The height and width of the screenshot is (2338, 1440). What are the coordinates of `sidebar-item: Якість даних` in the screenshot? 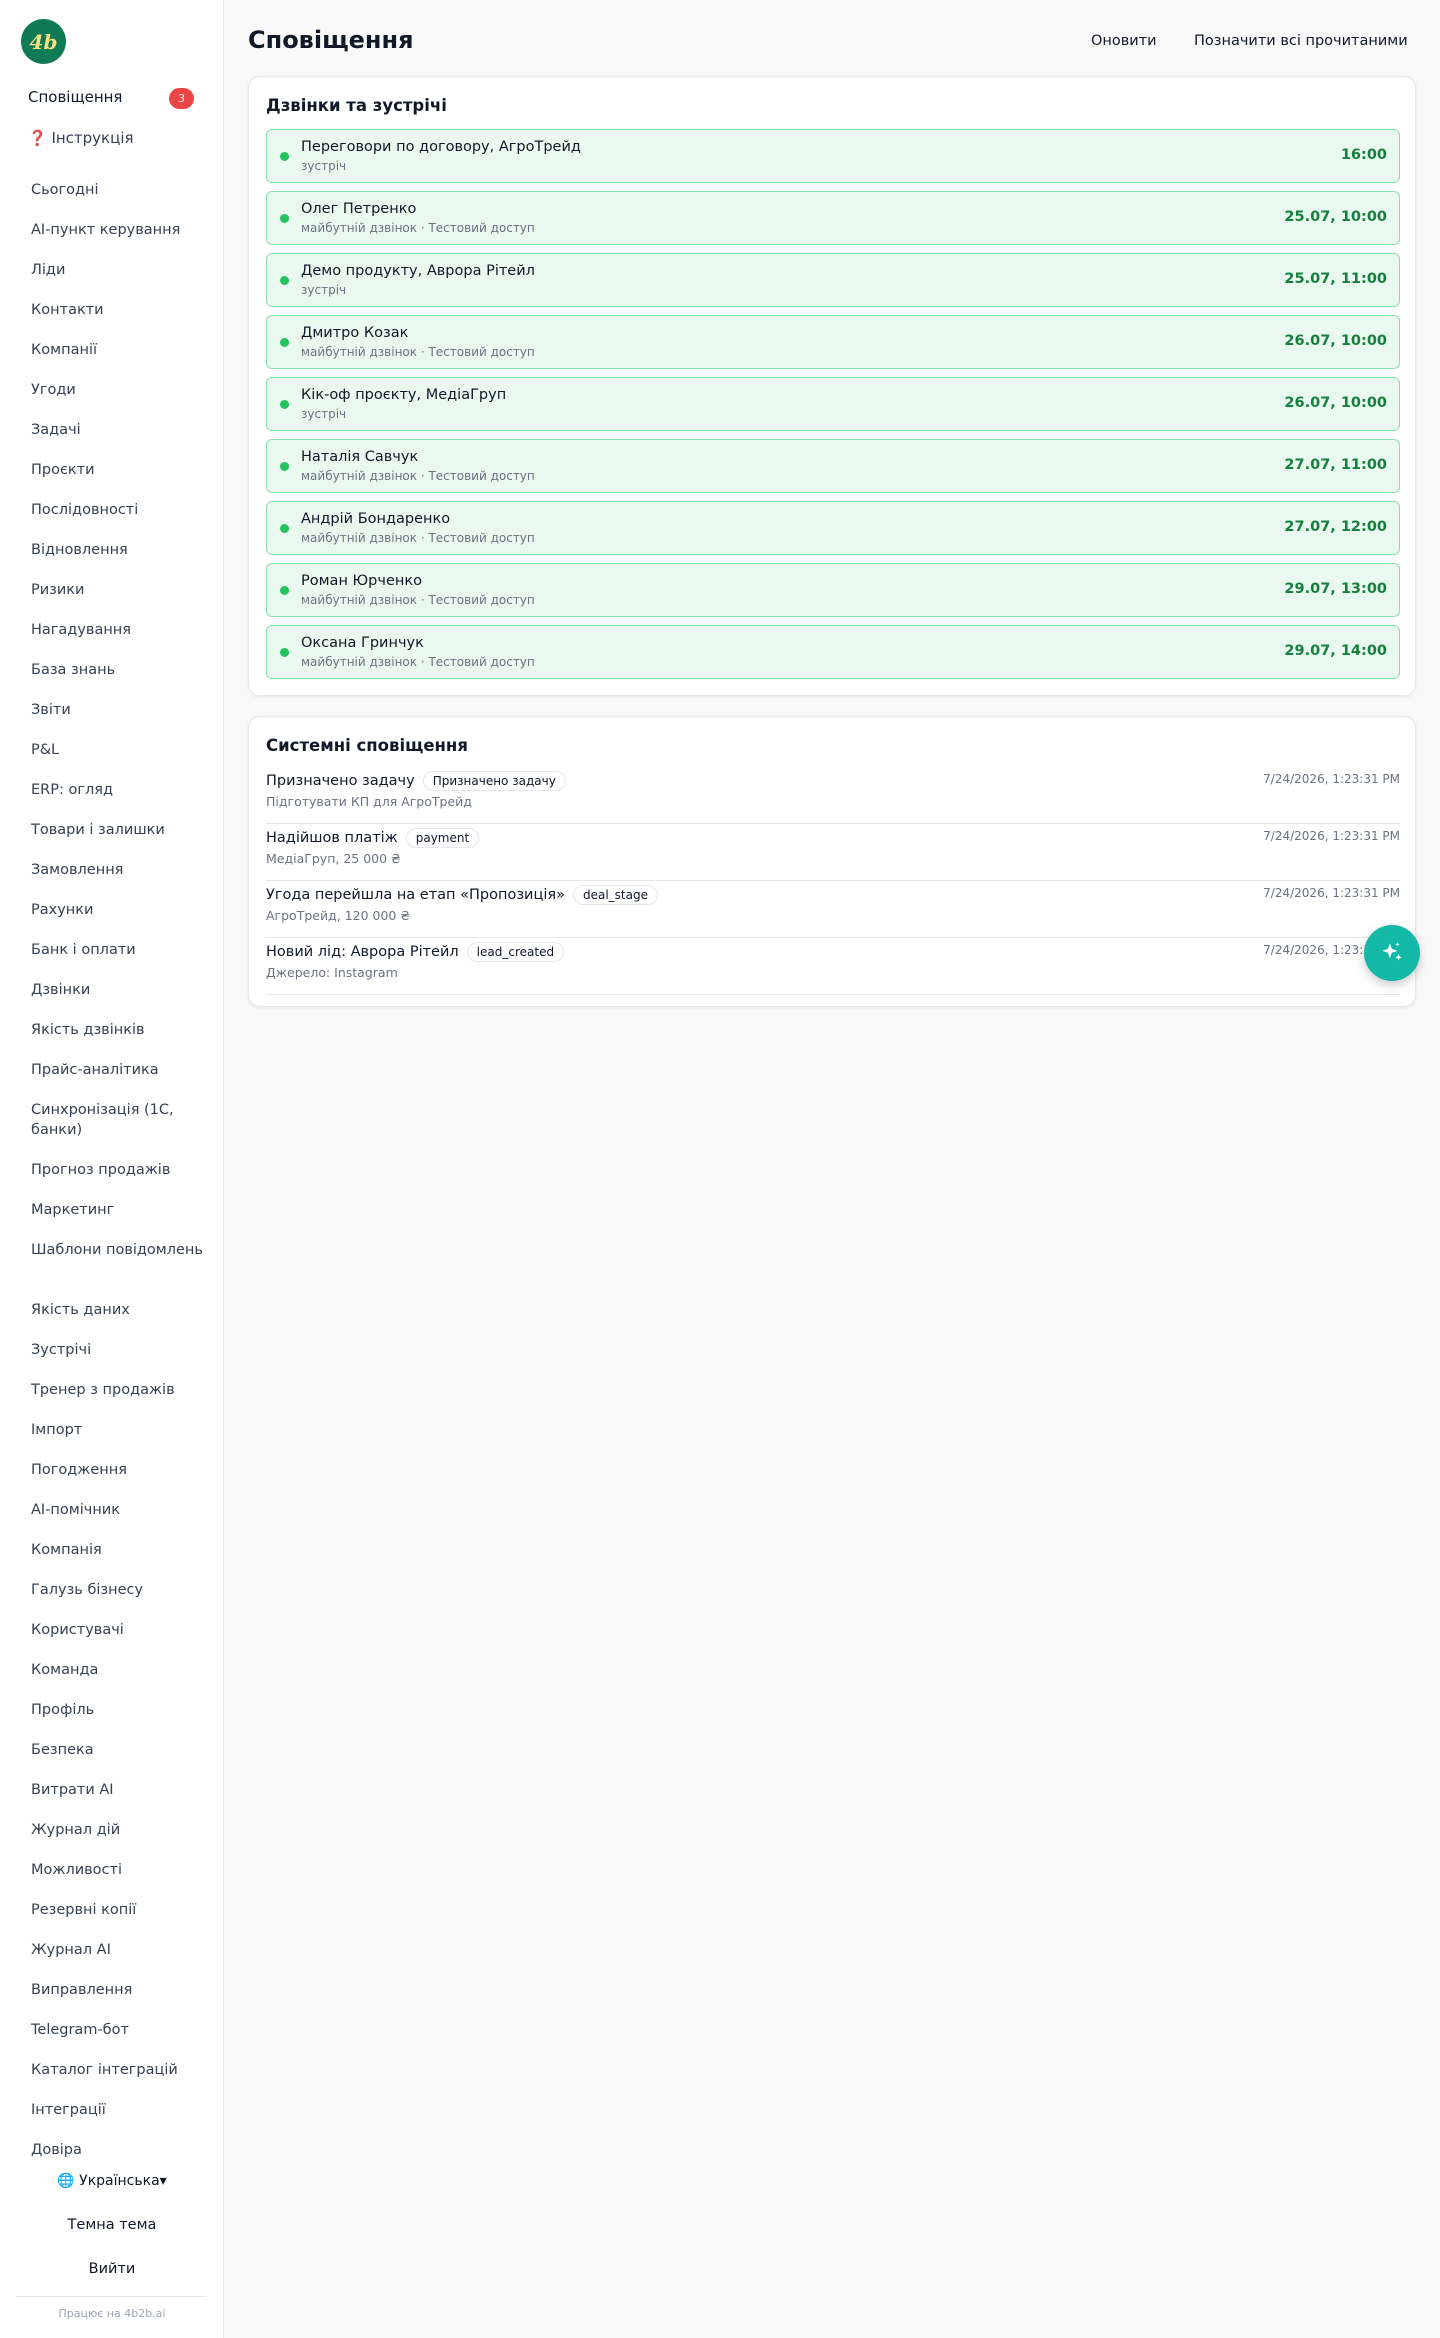 It's located at (121, 1310).